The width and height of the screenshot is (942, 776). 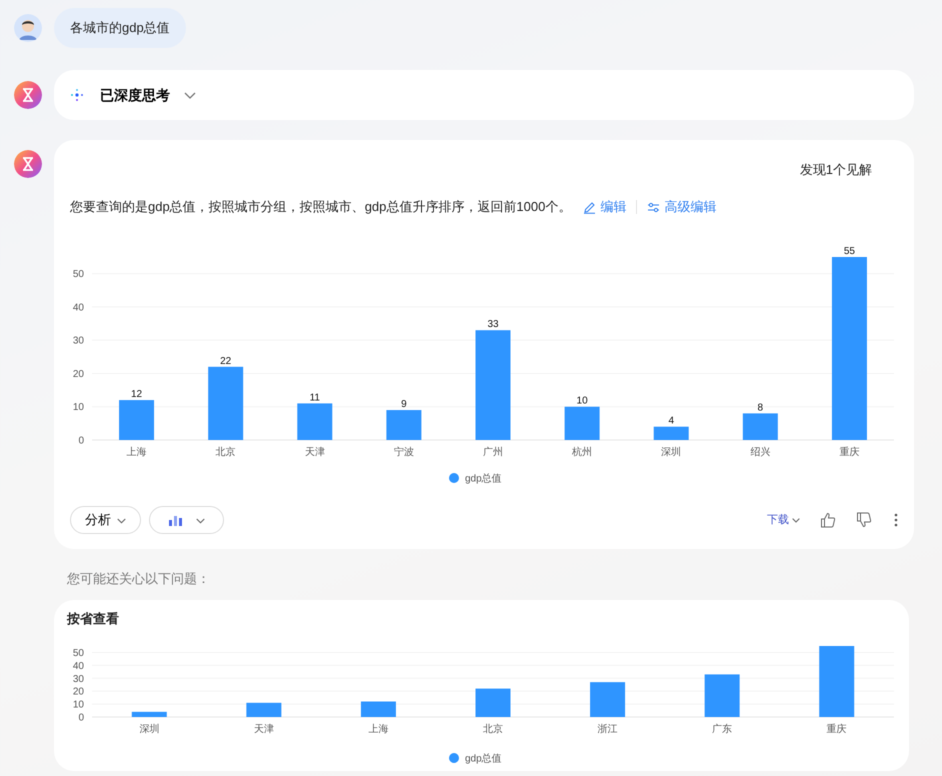 What do you see at coordinates (722, 729) in the screenshot?
I see `category-label: 广东` at bounding box center [722, 729].